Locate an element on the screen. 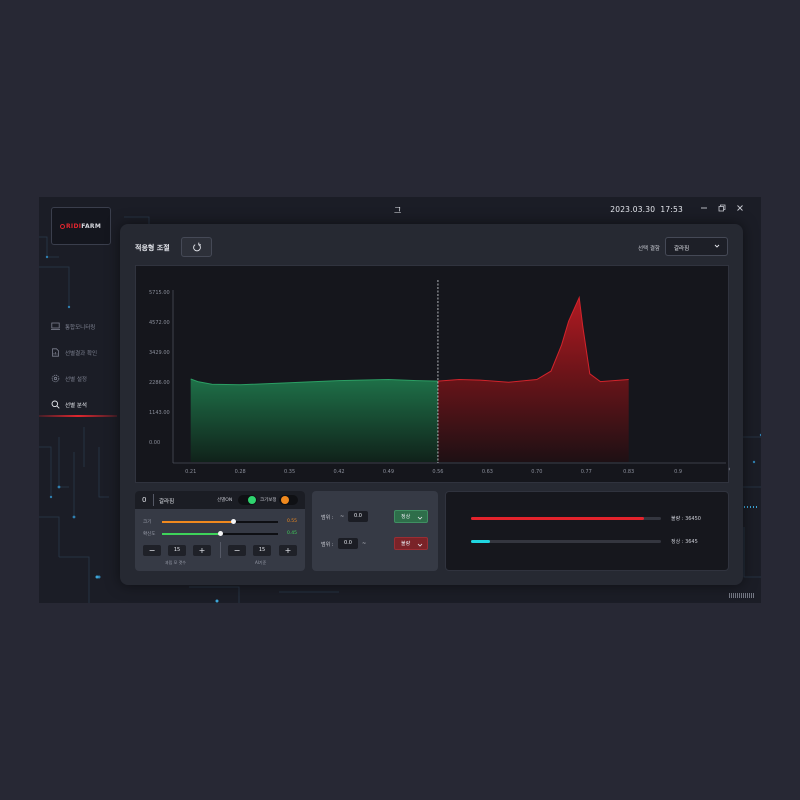 This screenshot has width=800, height=800. datetime: 2023.03.30 17:53 is located at coordinates (646, 209).